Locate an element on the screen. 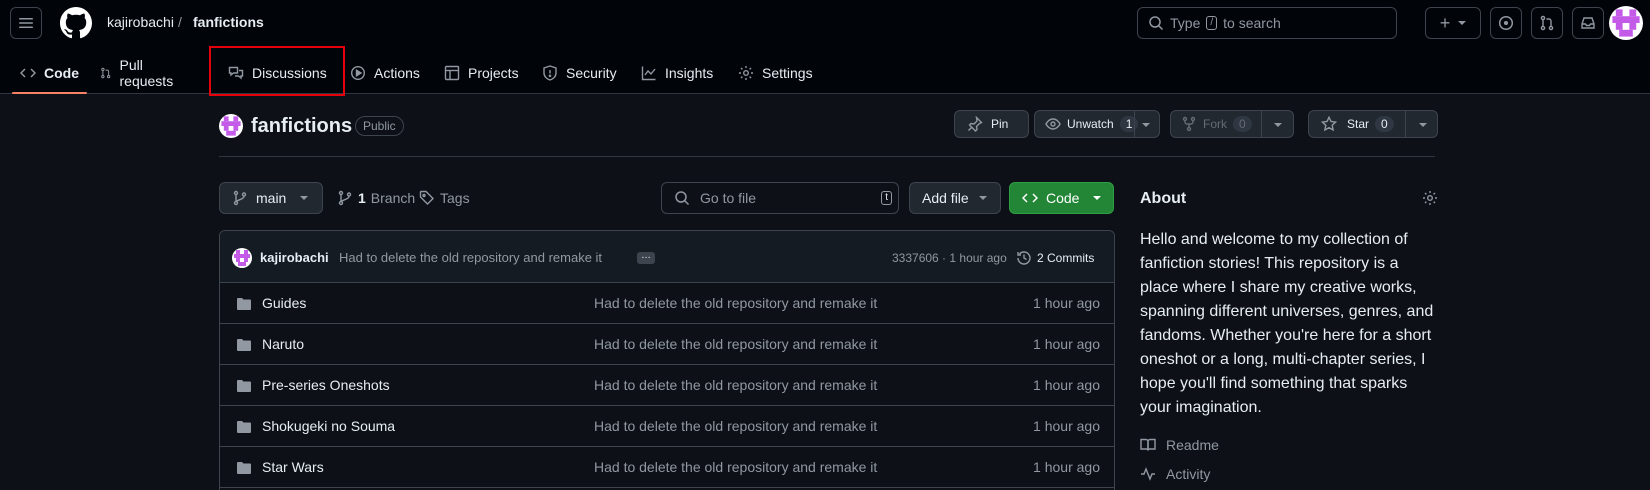  tab-projects: Projects is located at coordinates (481, 73).